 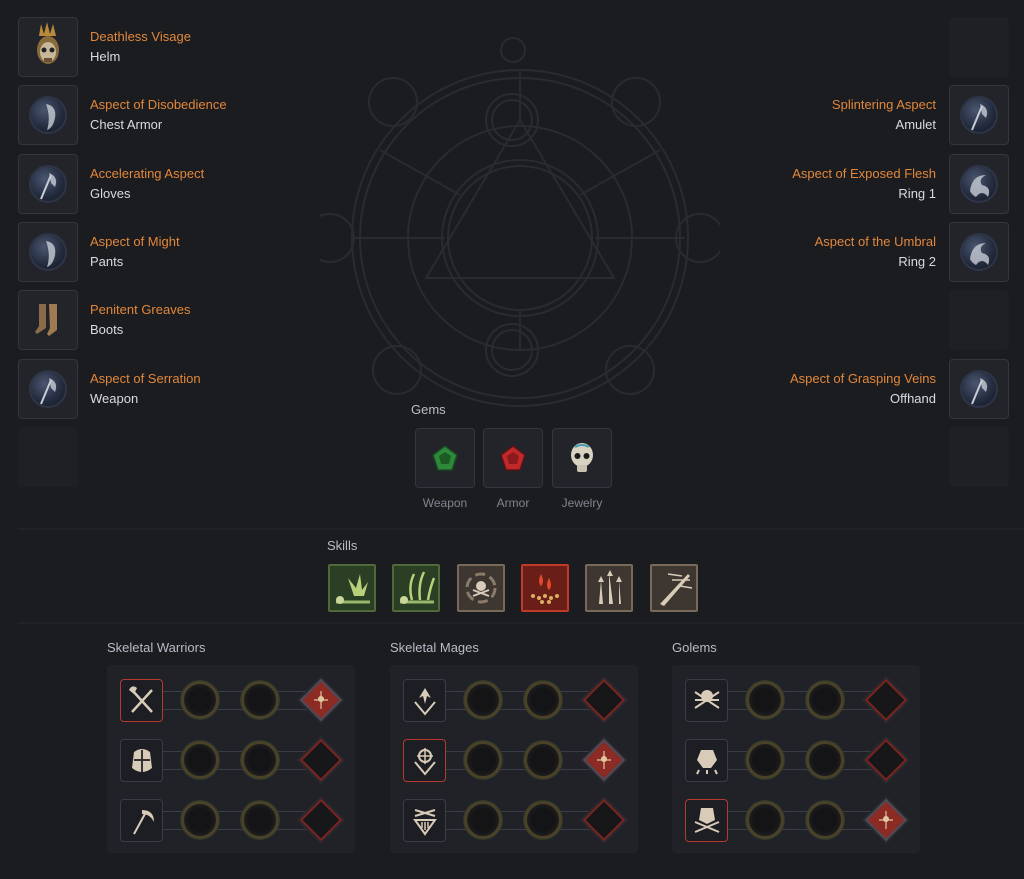 What do you see at coordinates (145, 389) in the screenshot?
I see `equipment-item: Aspect of Serration Weapon` at bounding box center [145, 389].